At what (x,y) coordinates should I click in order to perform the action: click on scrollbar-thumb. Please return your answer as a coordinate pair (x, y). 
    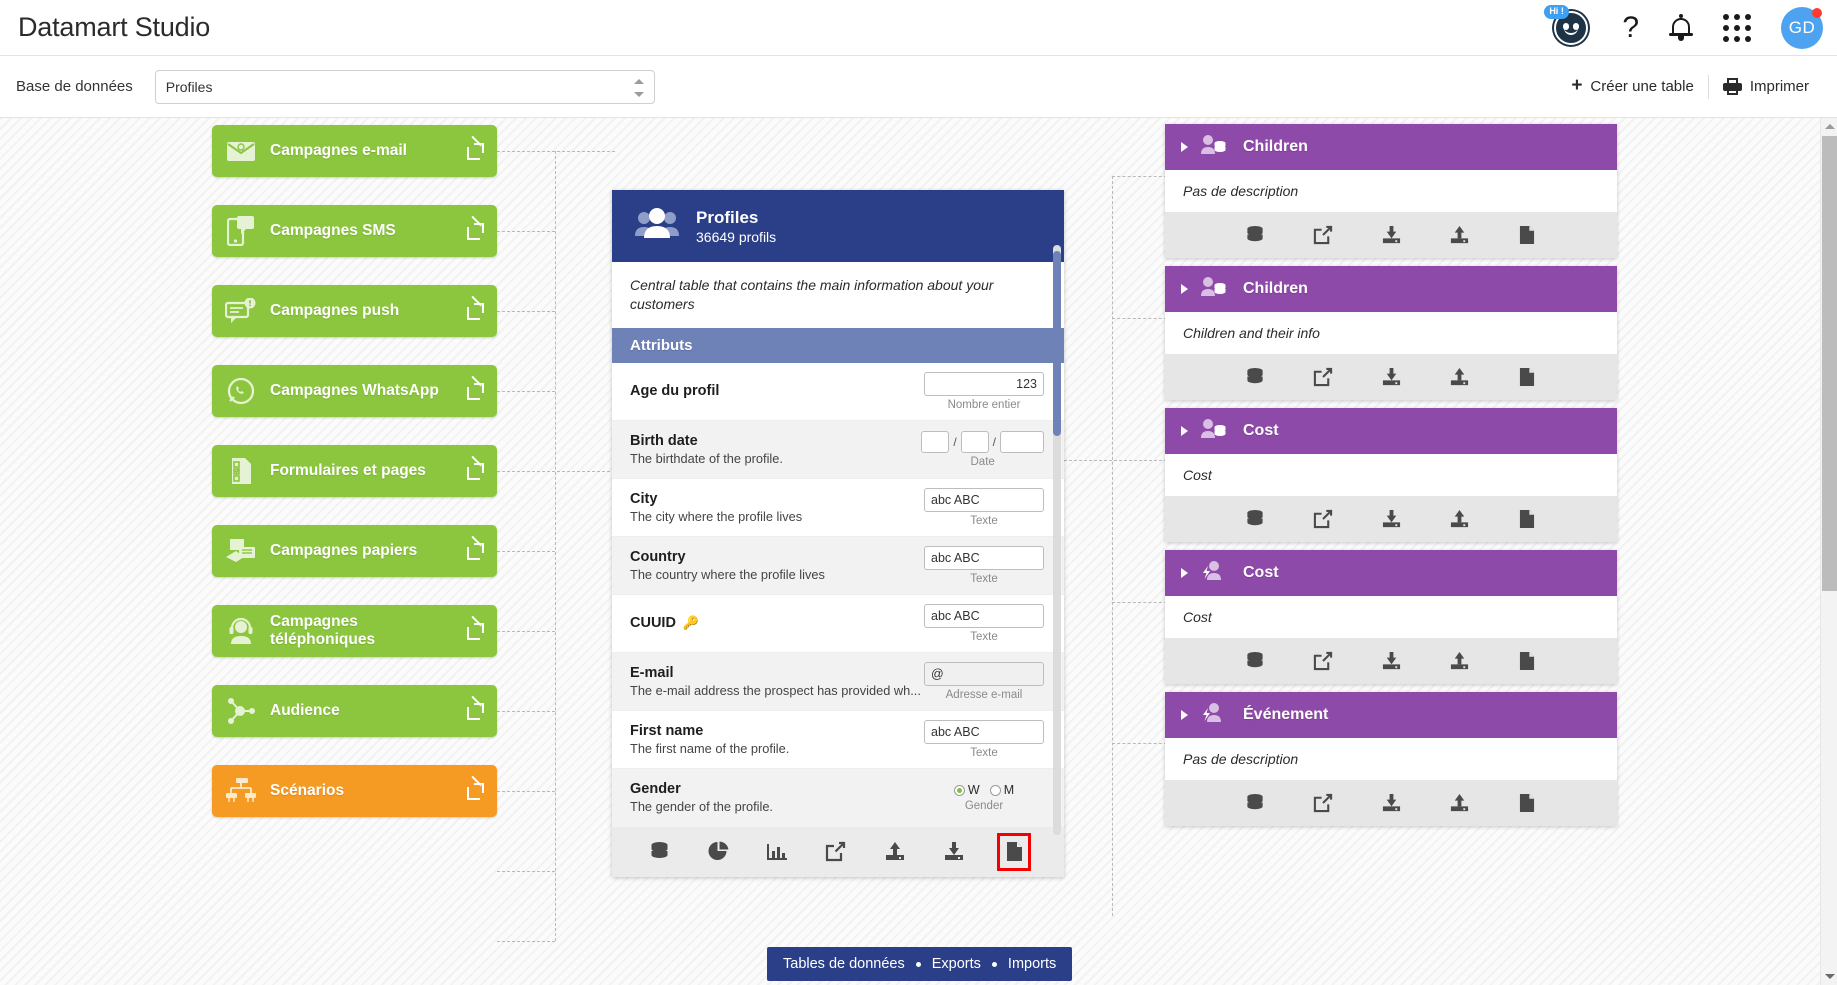
    Looking at the image, I should click on (1829, 363).